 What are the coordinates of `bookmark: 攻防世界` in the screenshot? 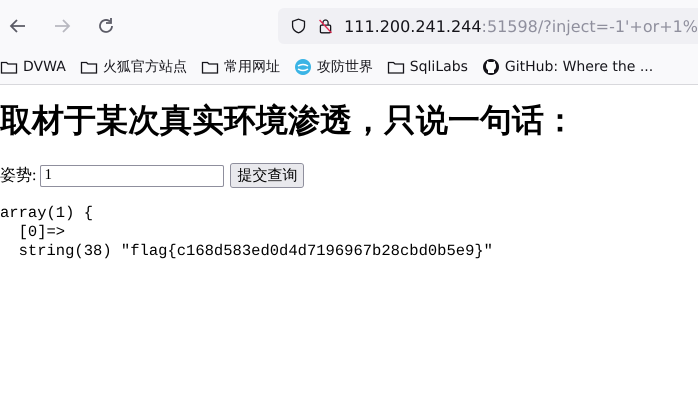 It's located at (333, 67).